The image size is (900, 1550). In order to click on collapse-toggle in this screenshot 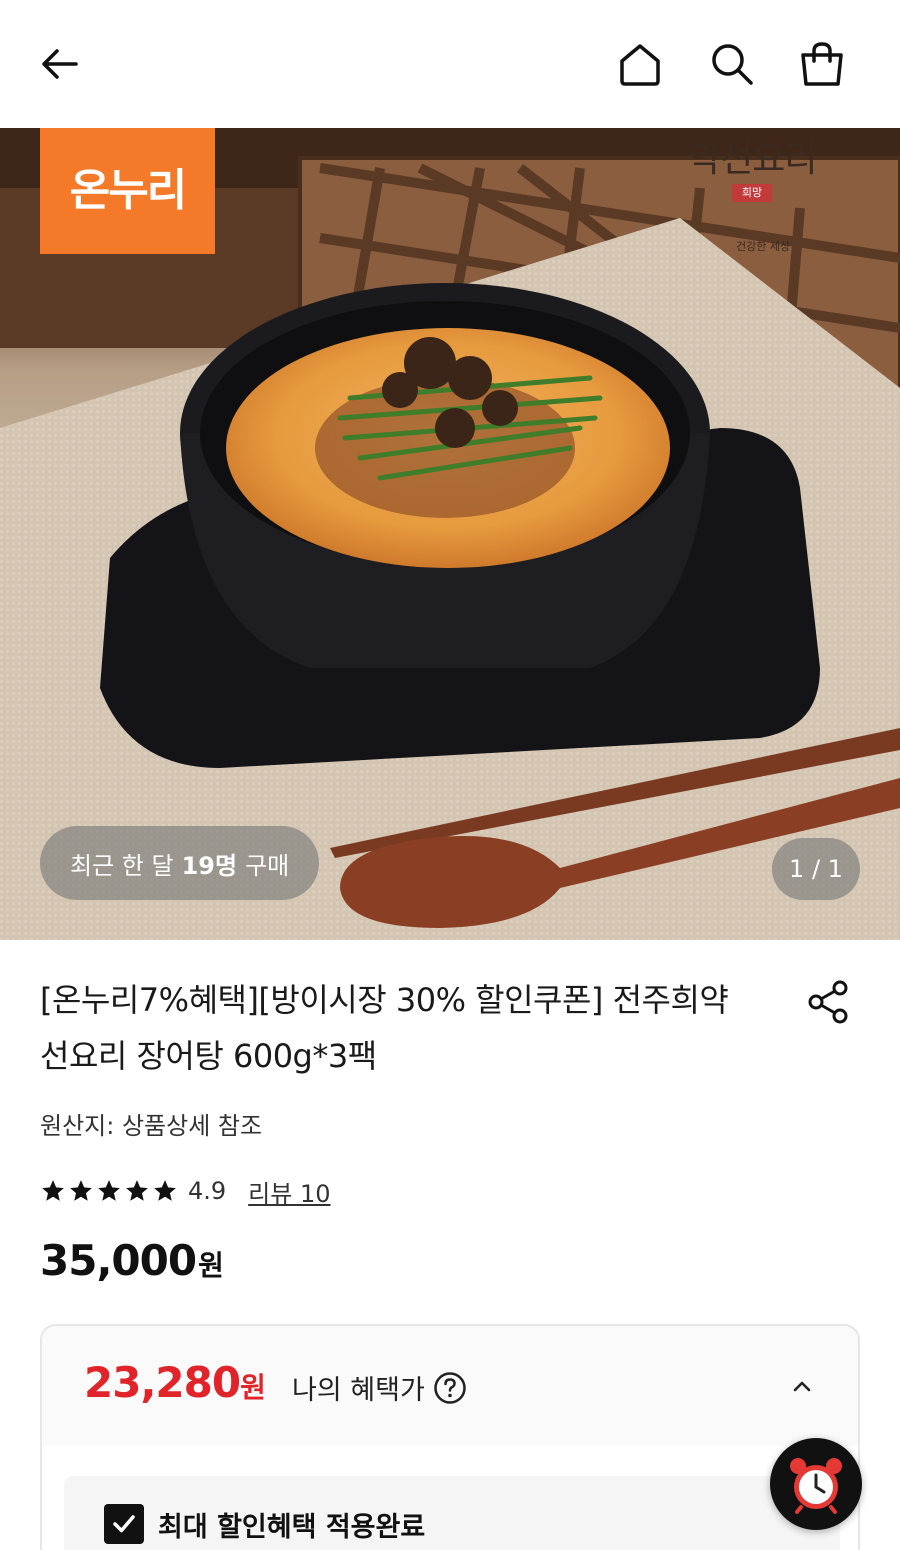, I will do `click(802, 1386)`.